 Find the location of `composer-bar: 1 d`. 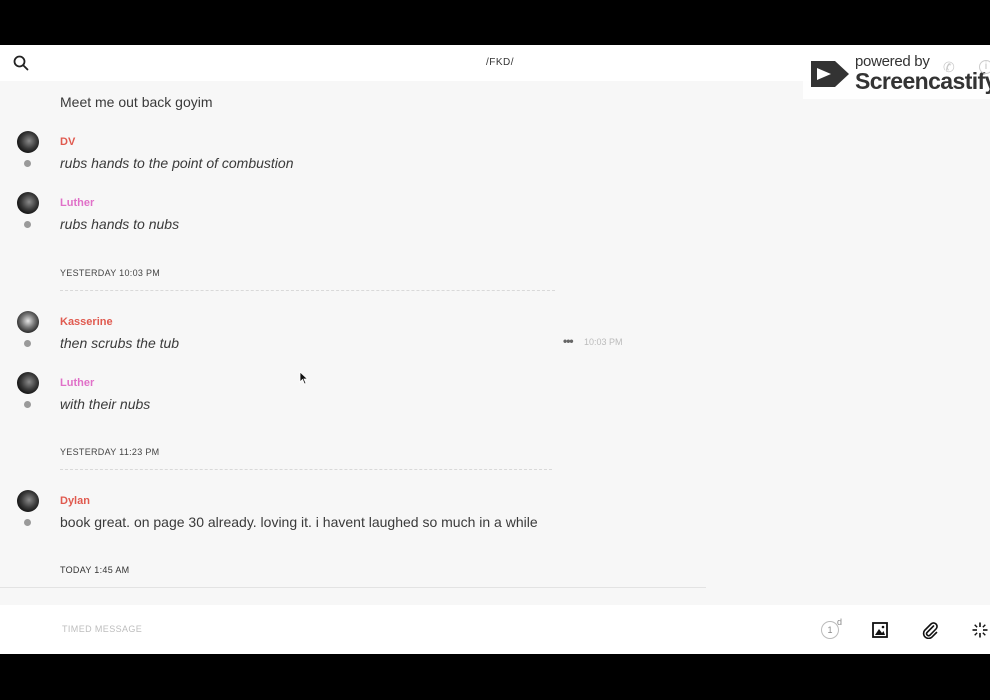

composer-bar: 1 d is located at coordinates (495, 629).